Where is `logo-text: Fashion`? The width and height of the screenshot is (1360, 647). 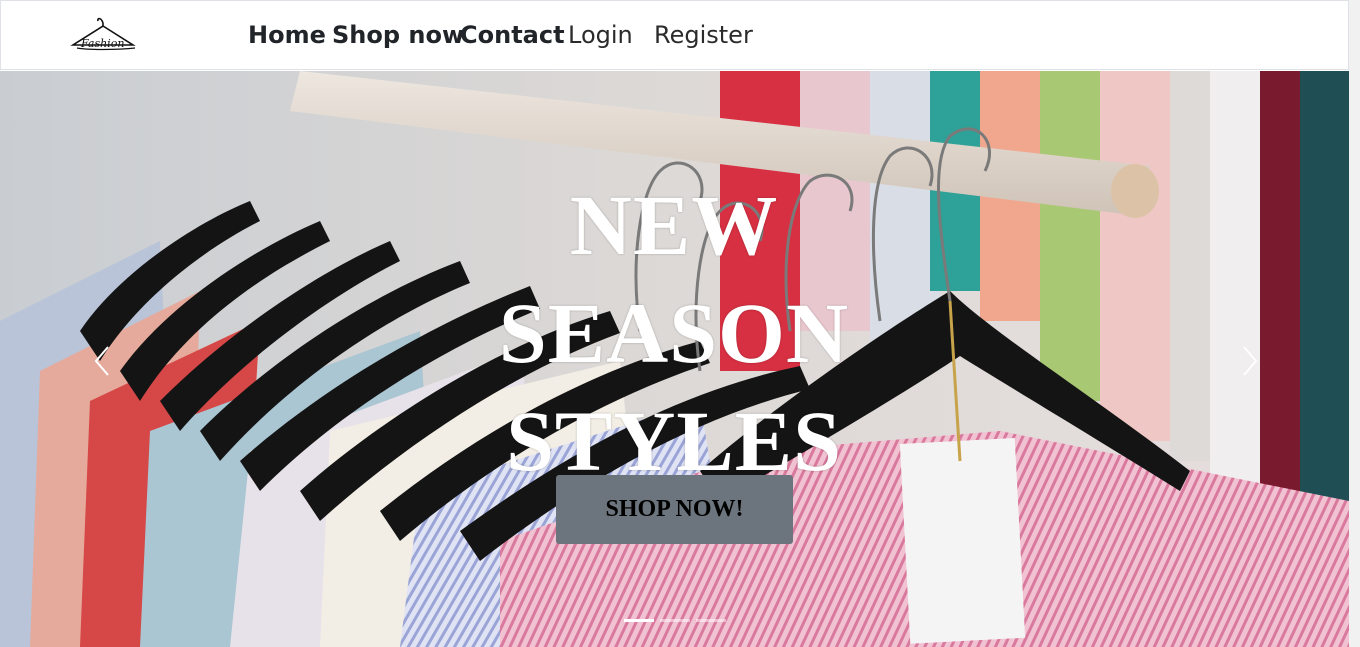
logo-text: Fashion is located at coordinates (102, 43).